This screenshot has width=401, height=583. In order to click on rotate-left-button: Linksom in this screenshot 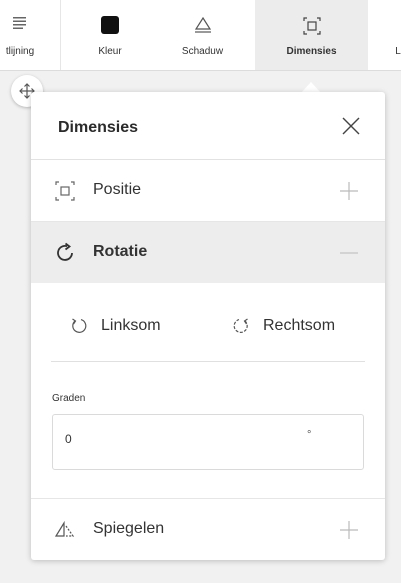, I will do `click(115, 326)`.